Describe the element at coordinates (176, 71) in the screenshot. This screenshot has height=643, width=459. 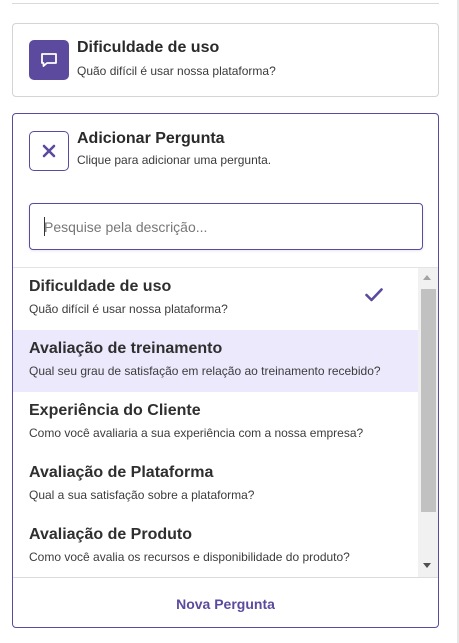
I see `selected-question-subtitle: Quão difícil é usar nossa plataforma?` at that location.